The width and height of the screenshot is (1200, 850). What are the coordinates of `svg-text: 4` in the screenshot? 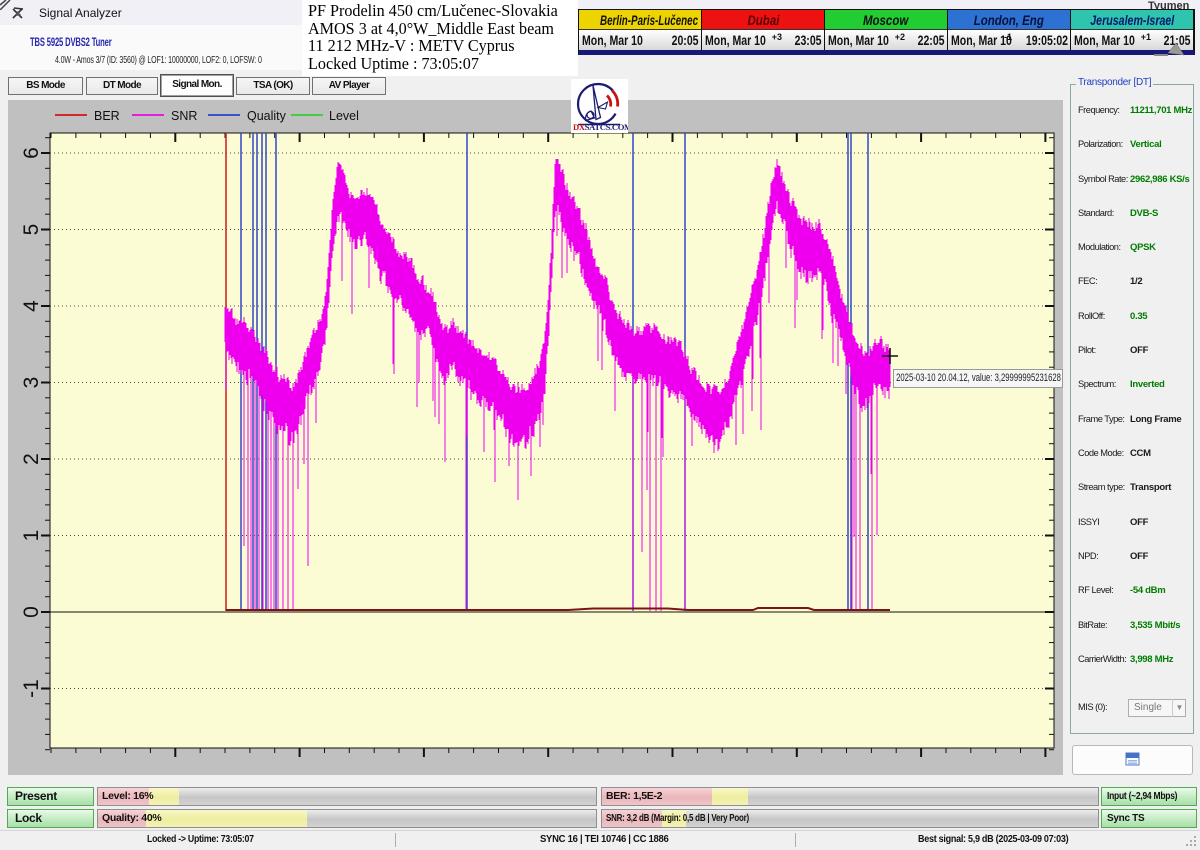 It's located at (31, 306).